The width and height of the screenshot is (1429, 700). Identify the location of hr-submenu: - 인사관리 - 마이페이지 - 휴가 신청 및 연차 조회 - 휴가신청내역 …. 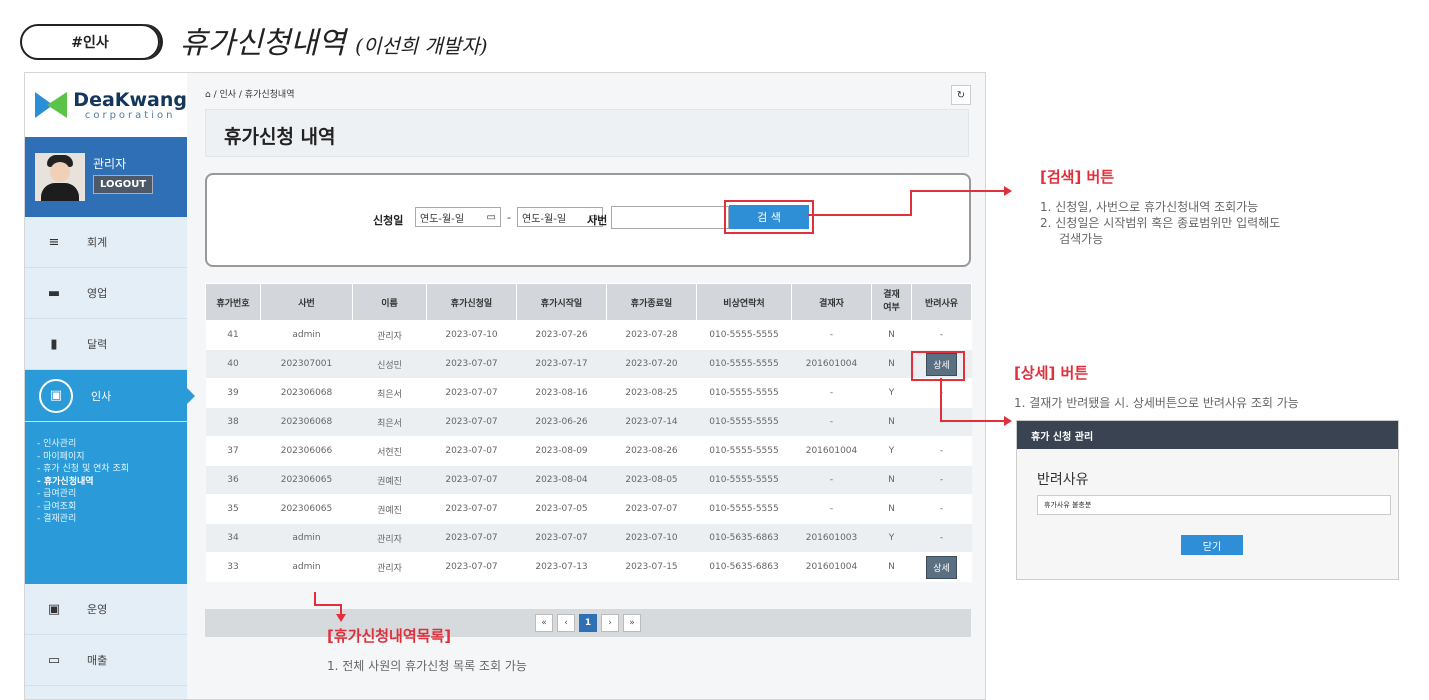
(106, 503).